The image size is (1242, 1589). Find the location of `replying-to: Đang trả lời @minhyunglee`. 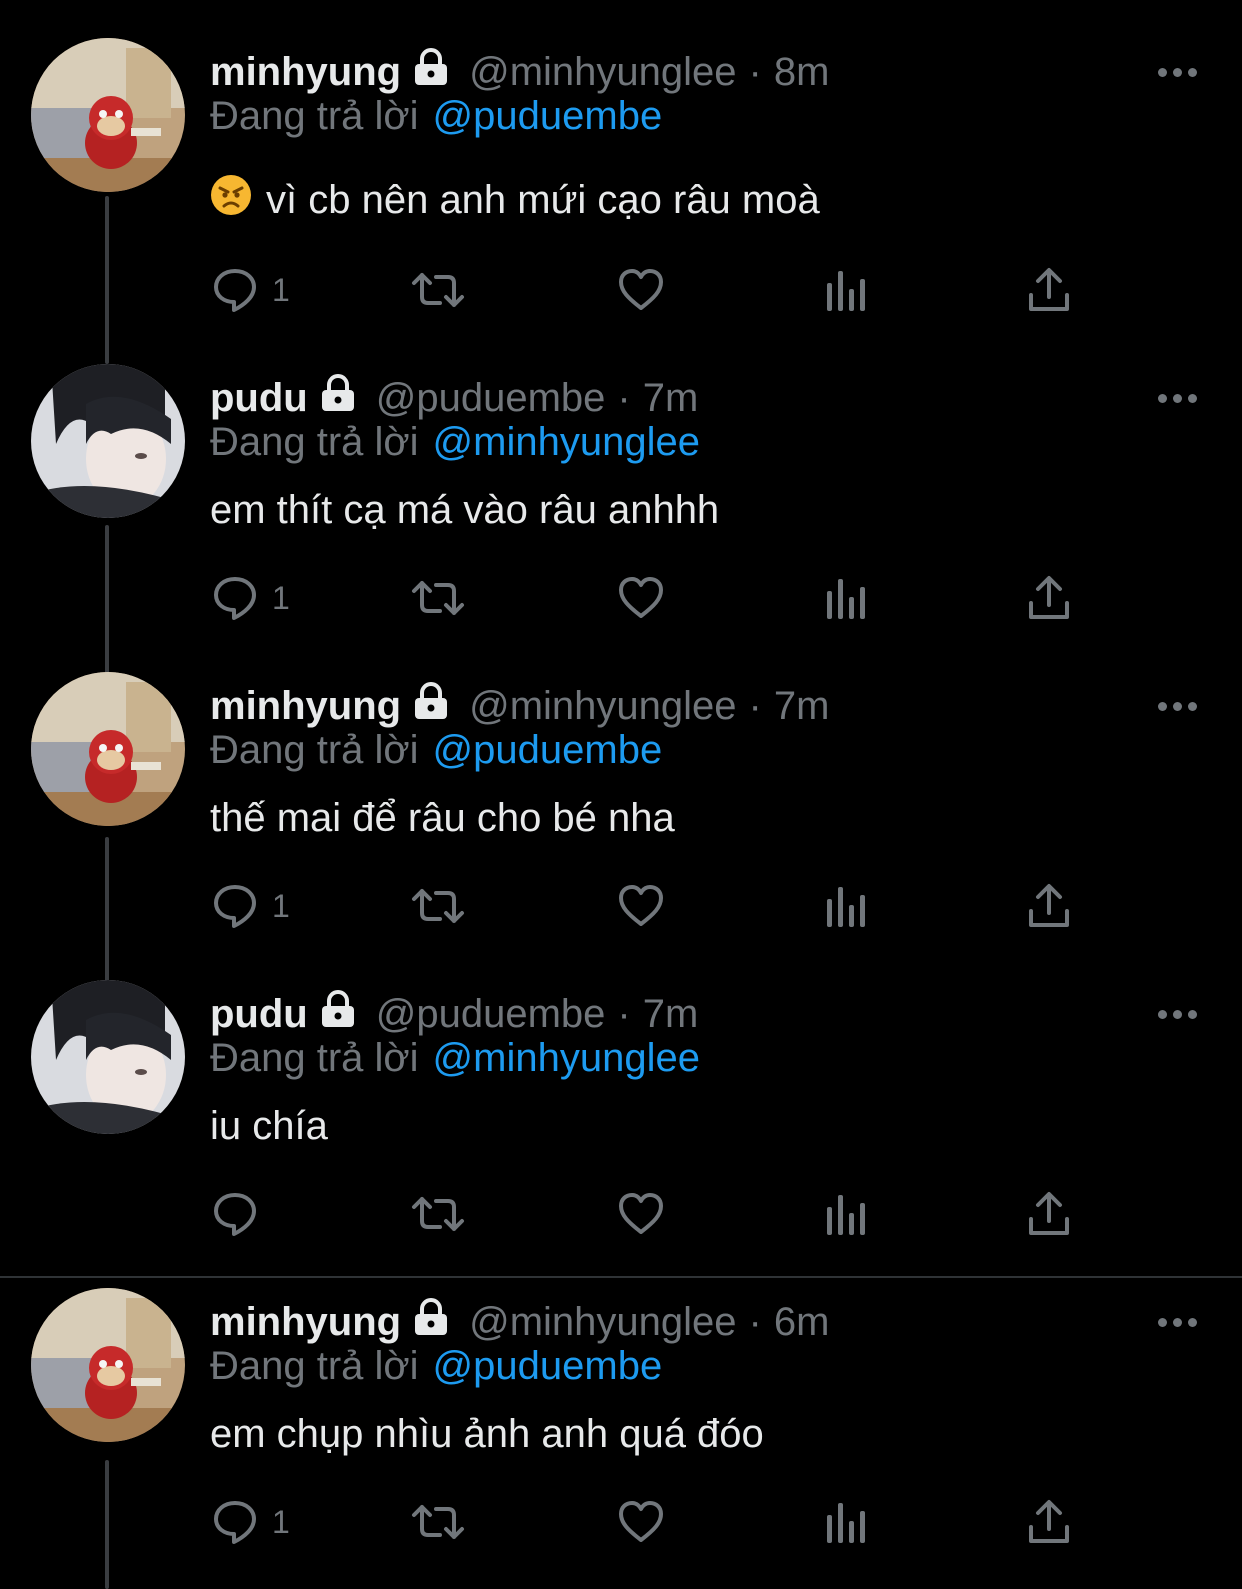

replying-to: Đang trả lời @minhyunglee is located at coordinates (455, 1058).